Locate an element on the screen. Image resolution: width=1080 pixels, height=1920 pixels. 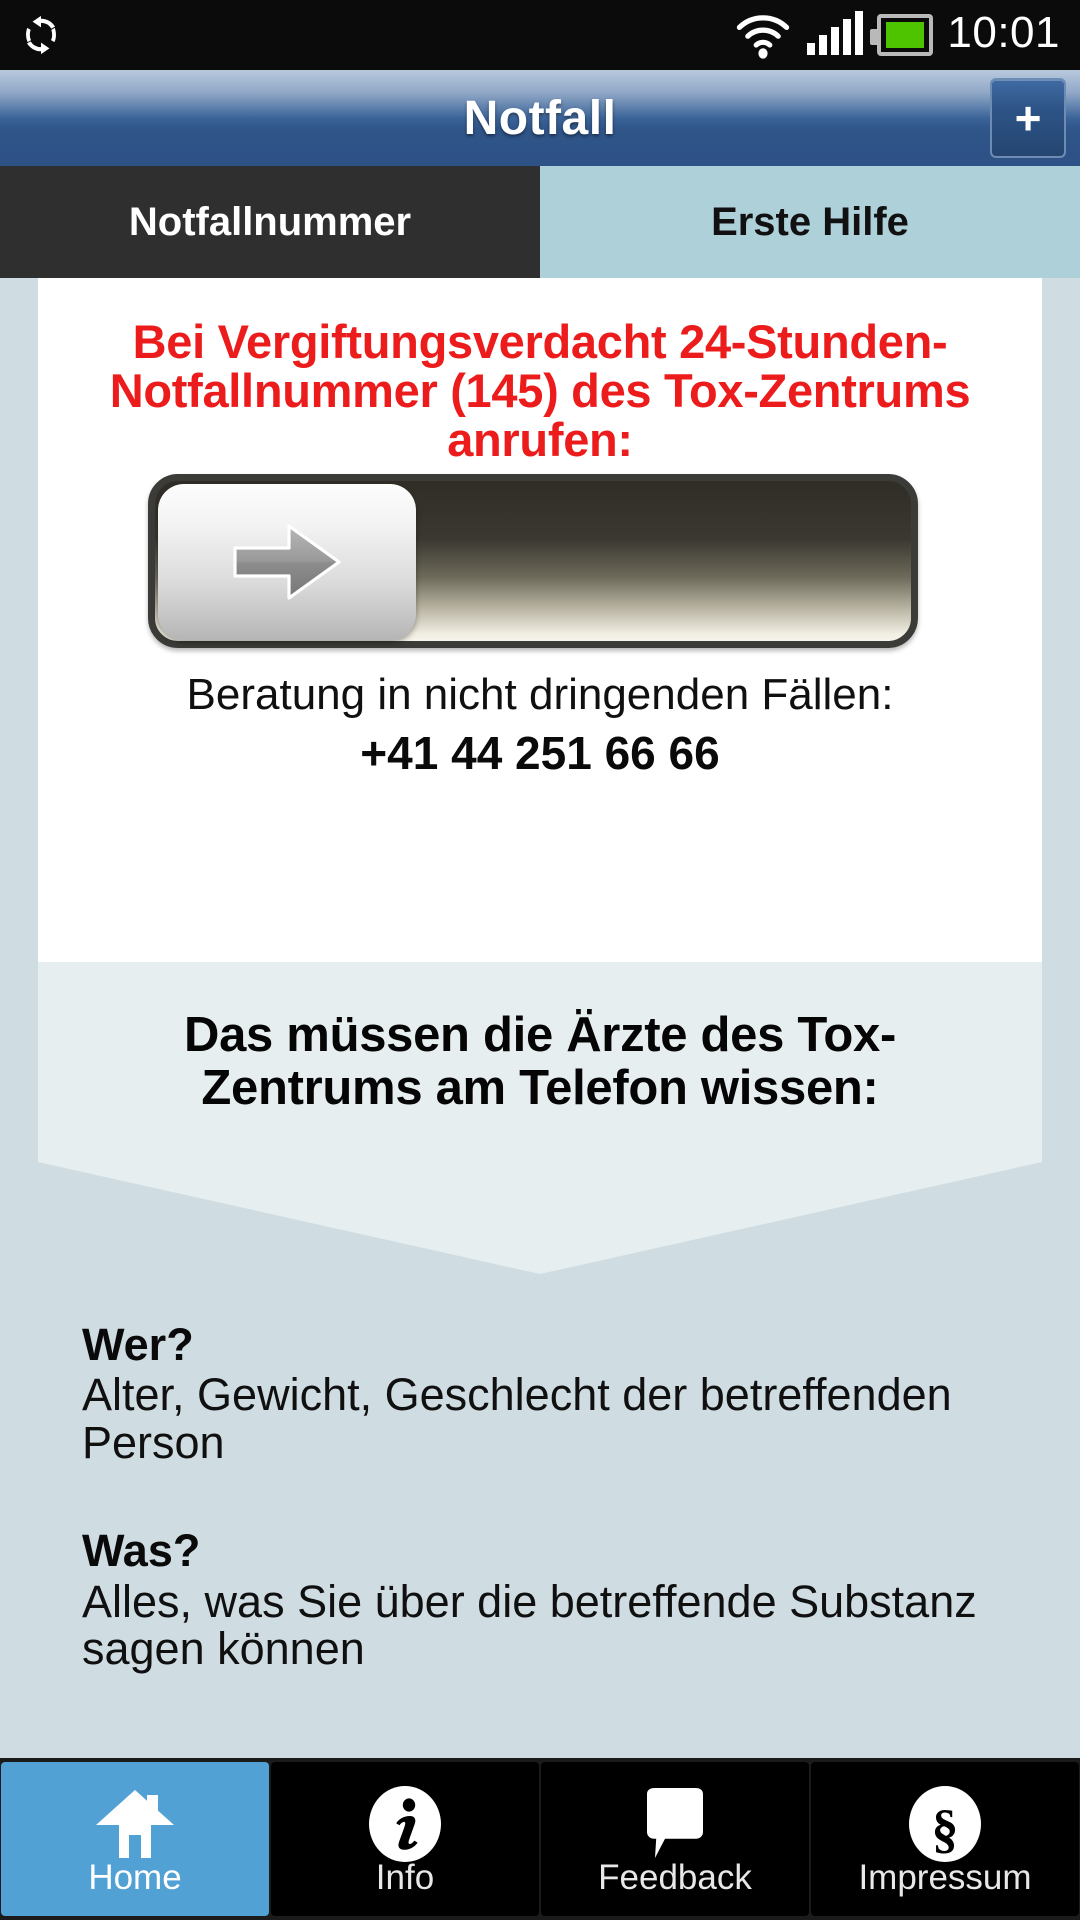
status-bar-left is located at coordinates (41, 35).